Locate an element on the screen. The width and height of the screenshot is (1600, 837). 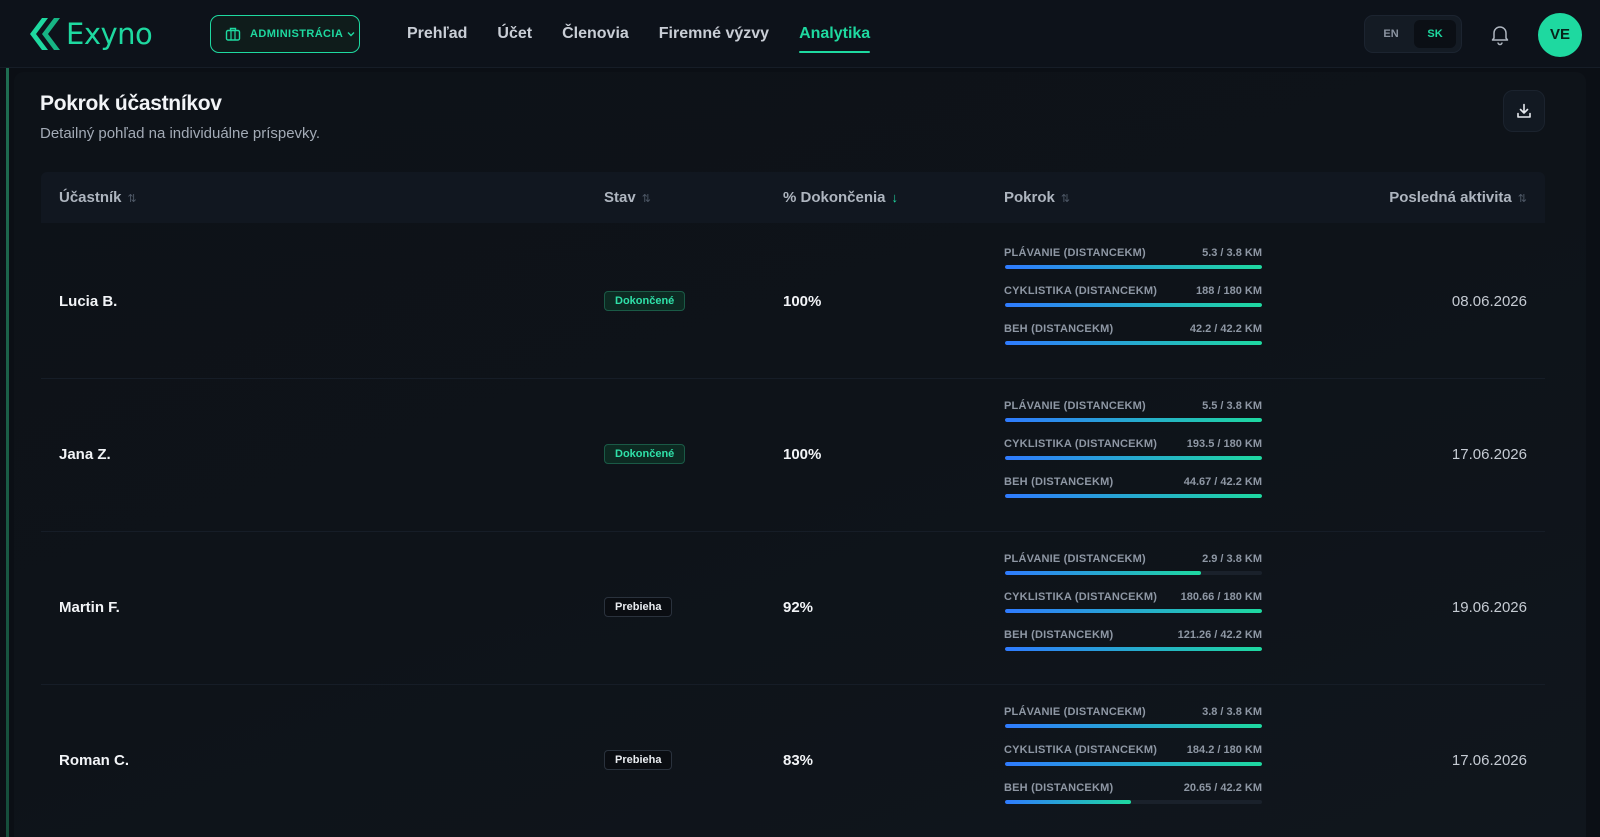
column-header-completion: % Dokončenia ↓ is located at coordinates (840, 197).